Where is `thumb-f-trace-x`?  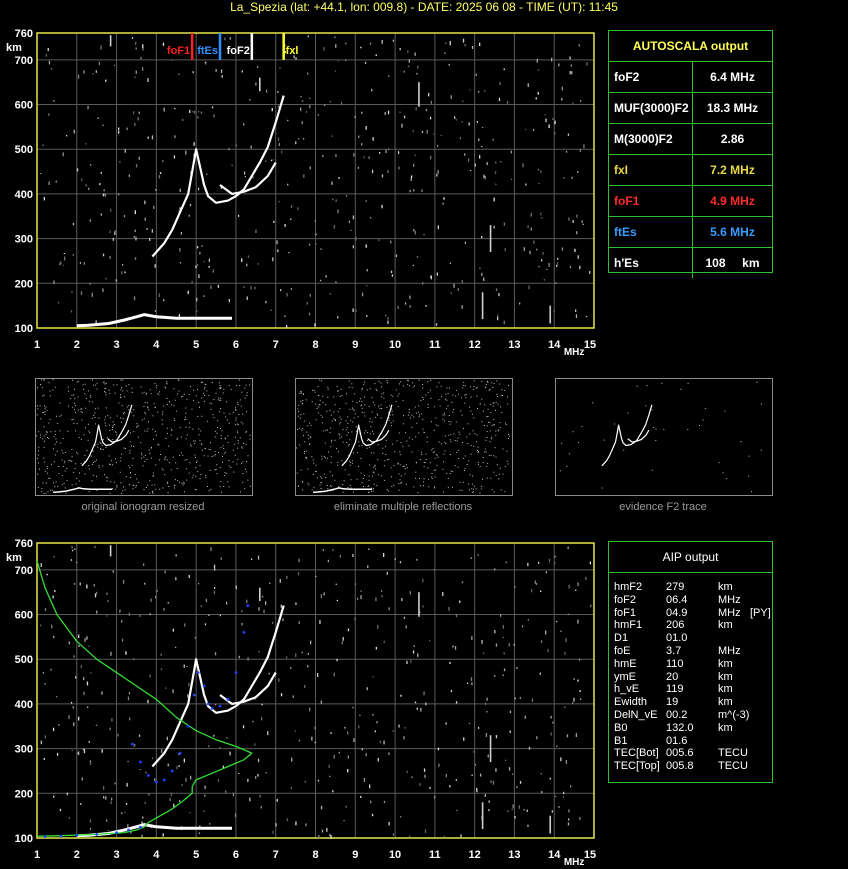
thumb-f-trace-x is located at coordinates (638, 436).